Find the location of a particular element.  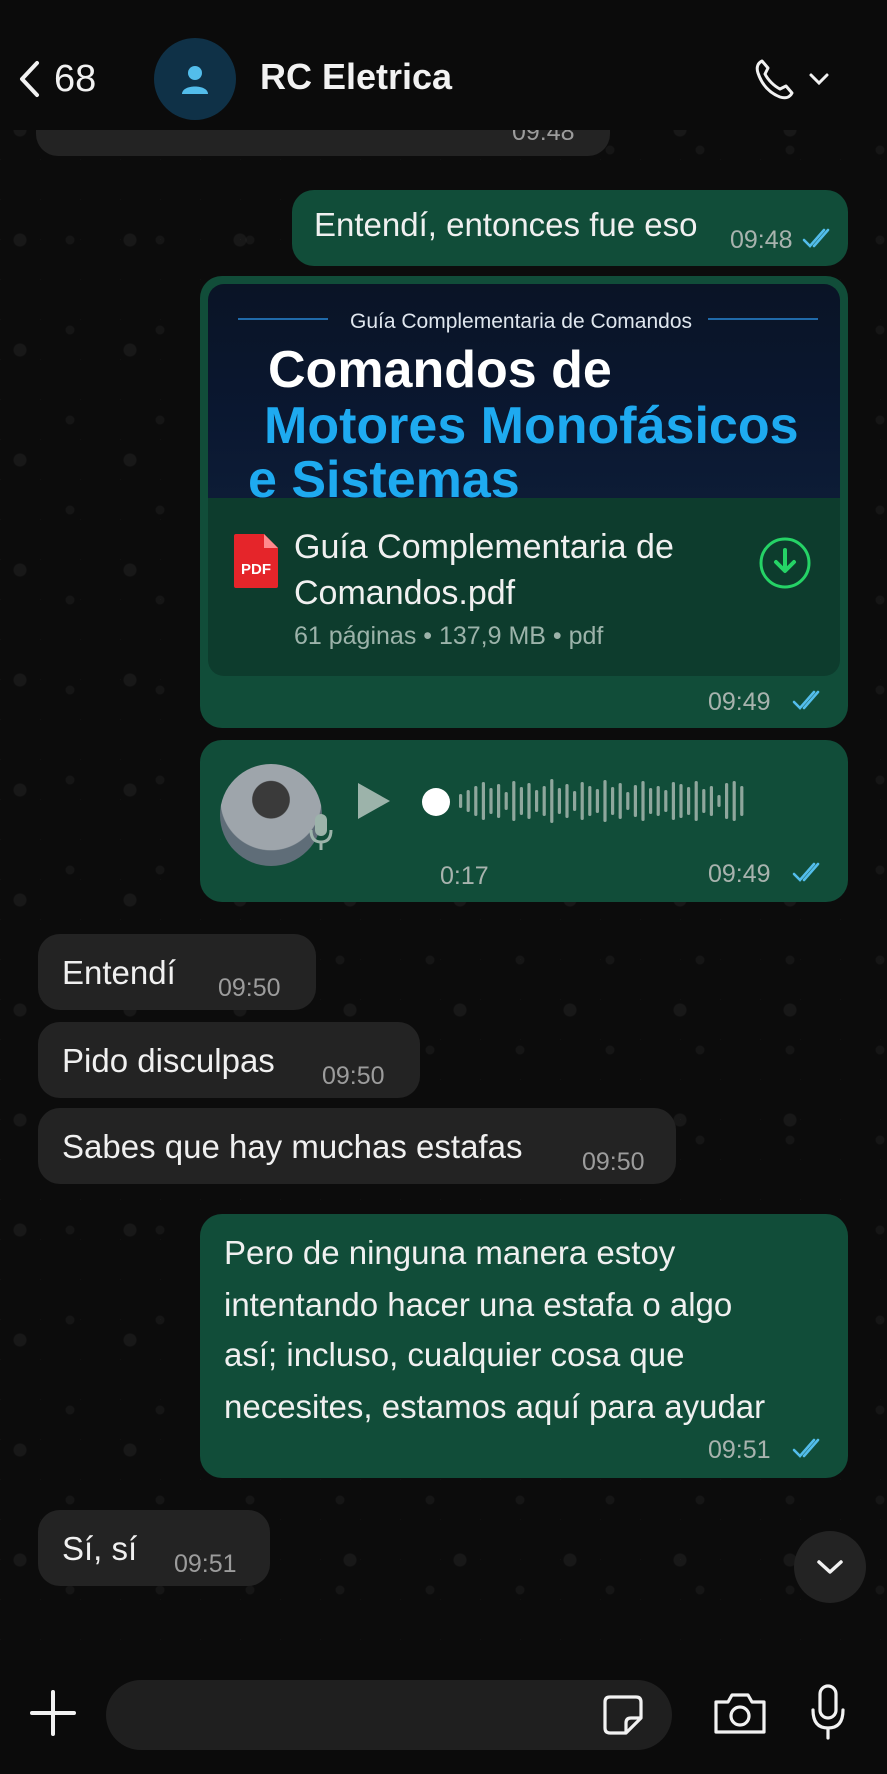

contact-name: RC Eletrica is located at coordinates (356, 77).